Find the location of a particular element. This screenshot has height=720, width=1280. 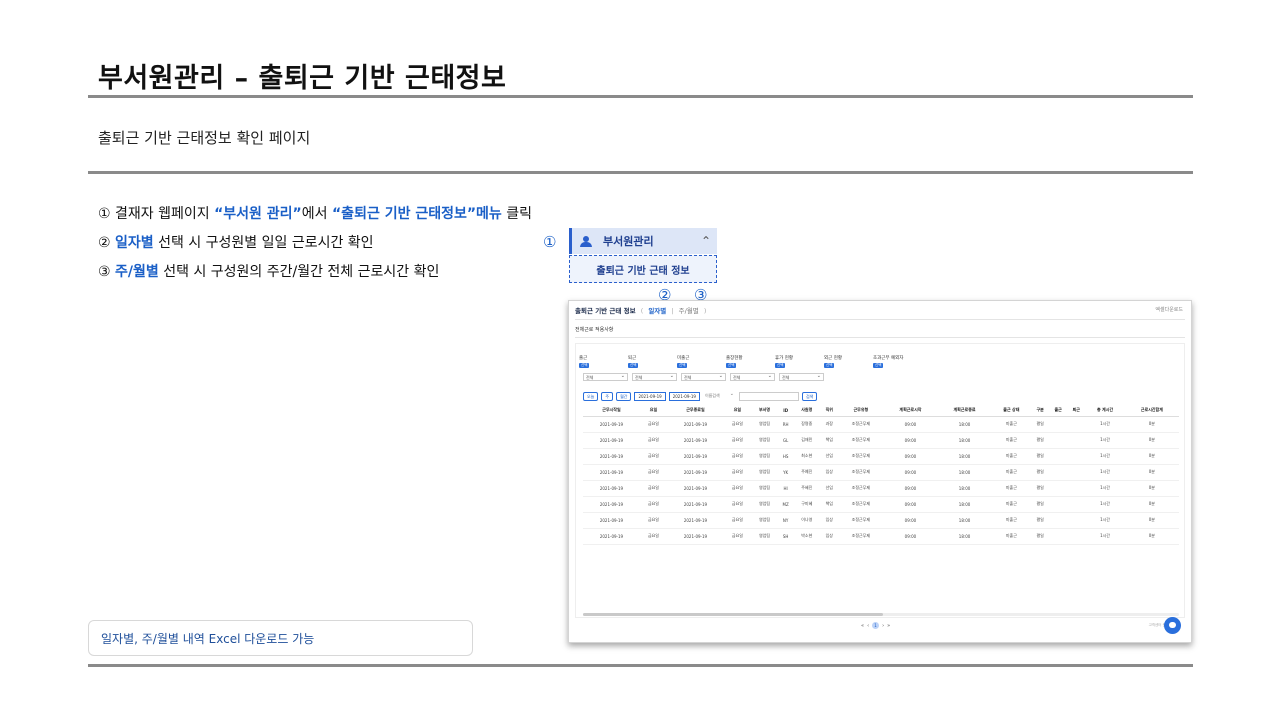

current-page: 1 is located at coordinates (876, 625).